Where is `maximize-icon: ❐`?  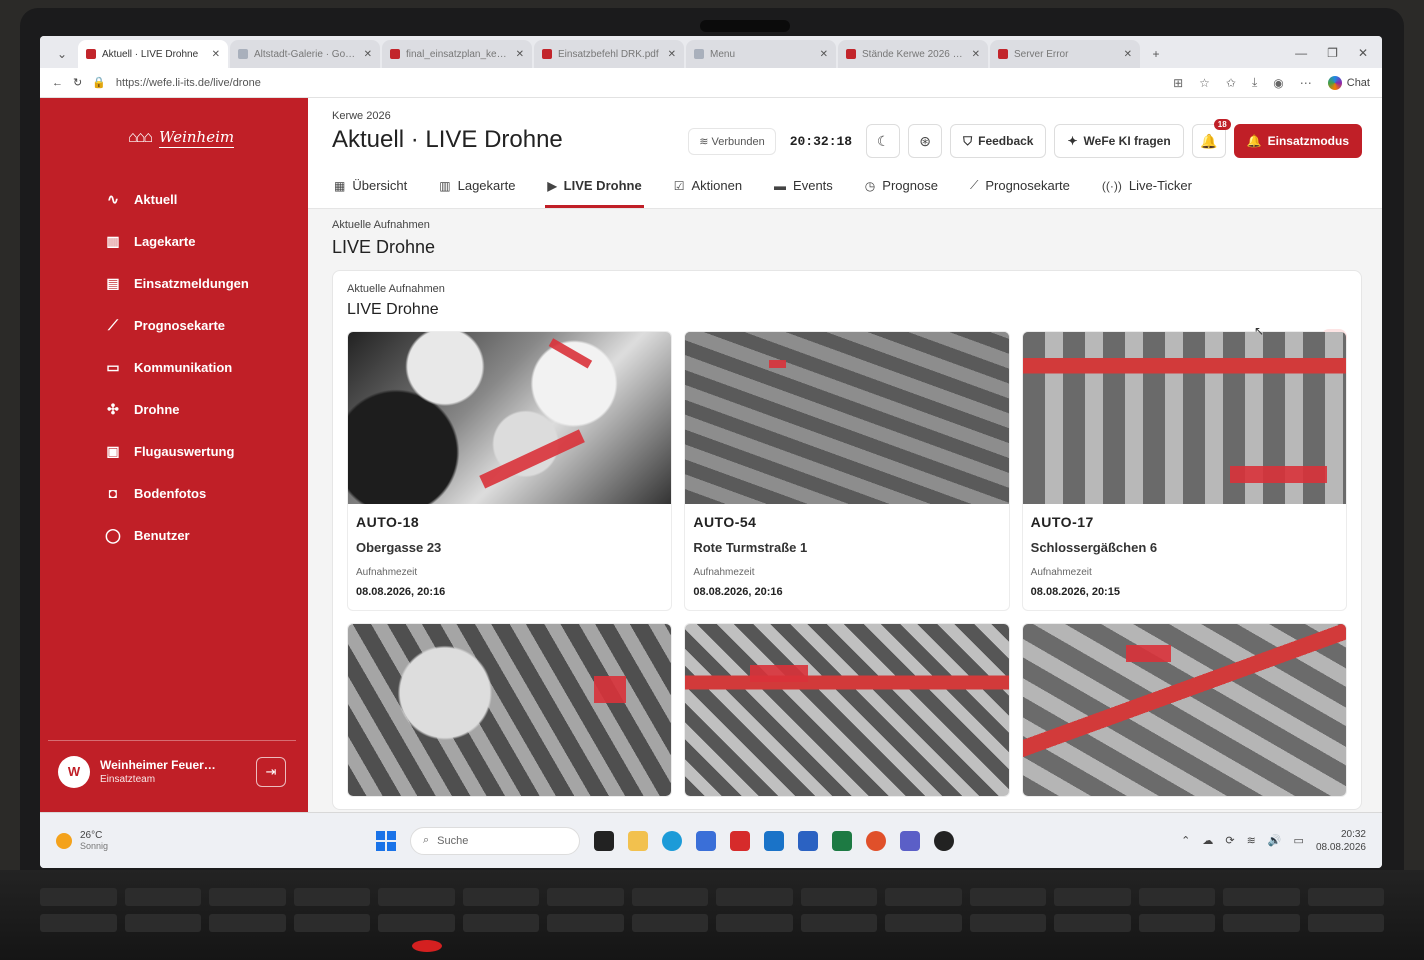
maximize-icon: ❐ is located at coordinates (1332, 53).